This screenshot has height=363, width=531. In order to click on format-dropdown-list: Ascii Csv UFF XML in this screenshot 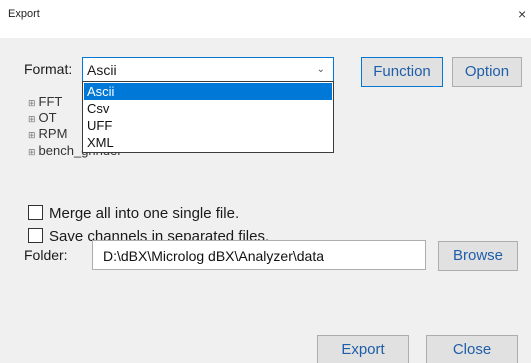, I will do `click(208, 117)`.